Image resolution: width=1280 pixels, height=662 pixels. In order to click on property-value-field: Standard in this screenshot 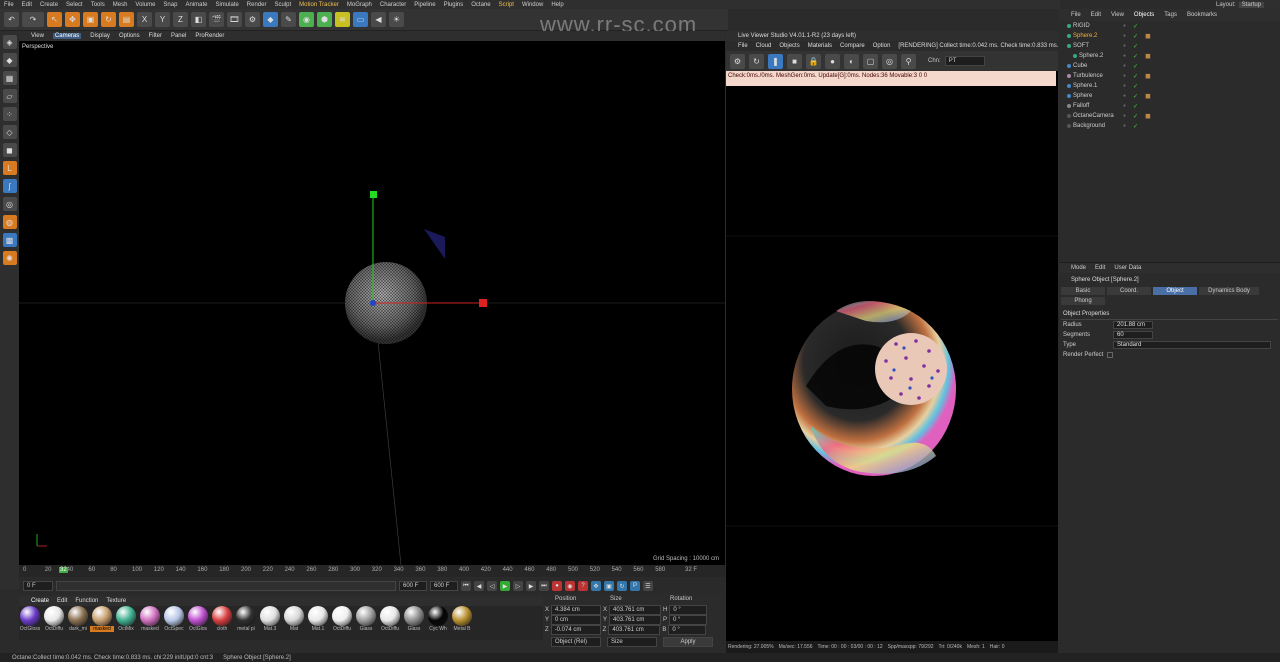, I will do `click(1192, 345)`.